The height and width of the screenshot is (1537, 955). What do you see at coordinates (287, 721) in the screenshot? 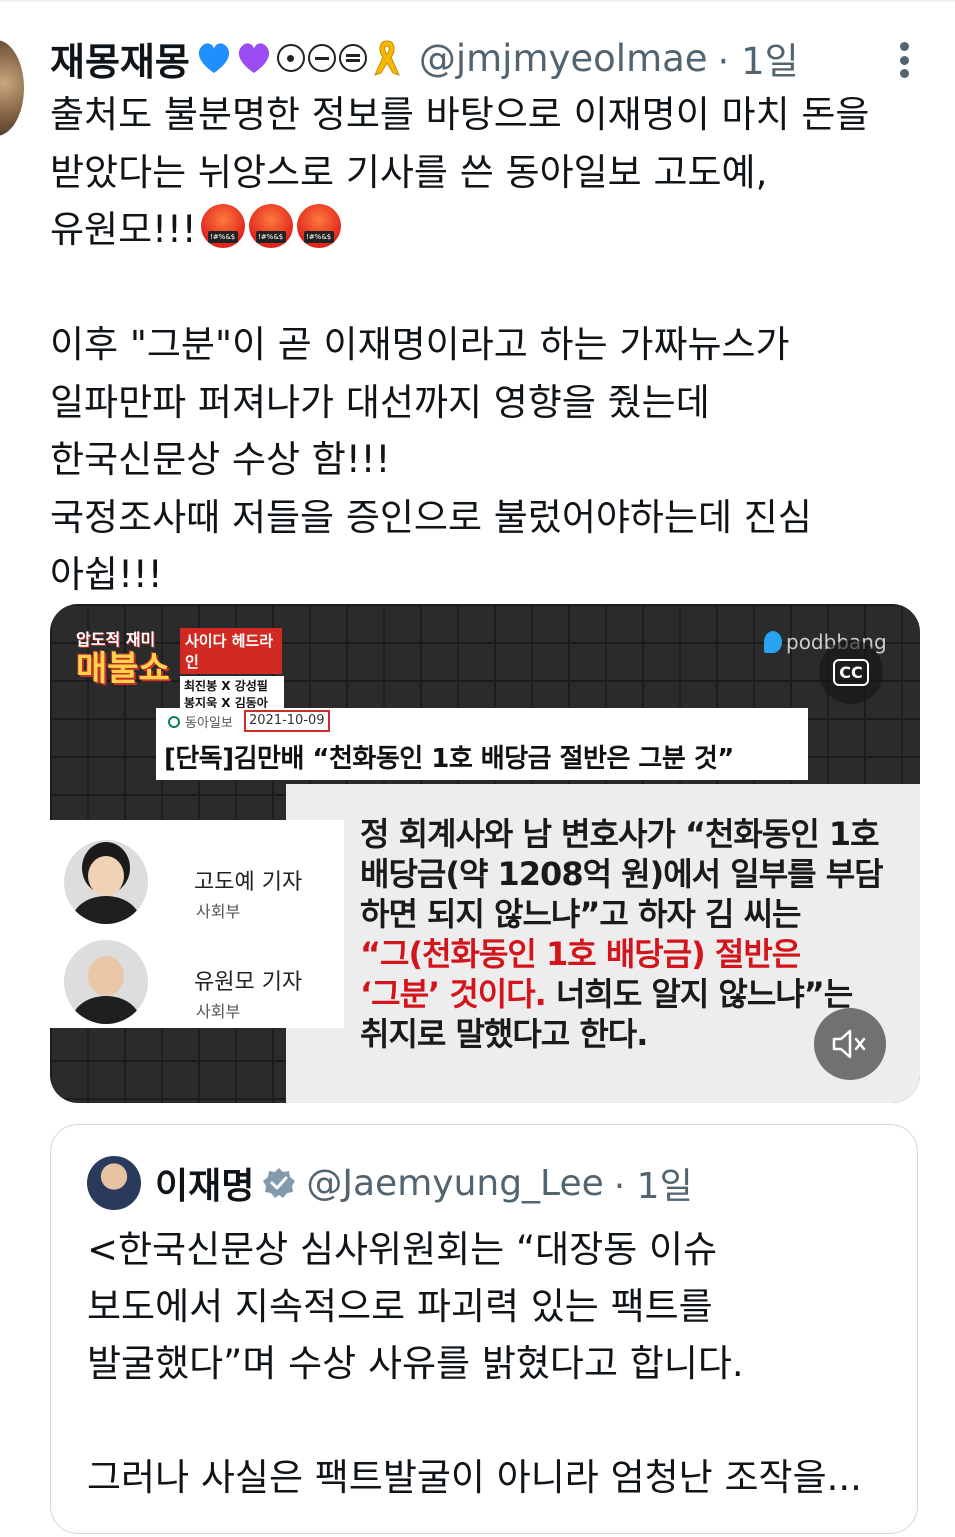
I see `article-date: 2021-10-09` at bounding box center [287, 721].